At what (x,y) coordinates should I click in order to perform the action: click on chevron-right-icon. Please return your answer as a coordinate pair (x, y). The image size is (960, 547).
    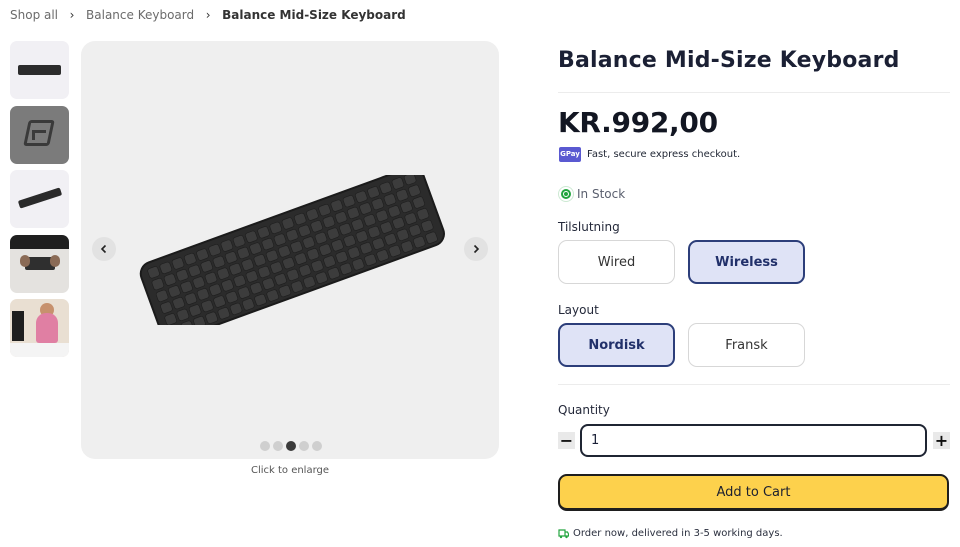
    Looking at the image, I should click on (476, 249).